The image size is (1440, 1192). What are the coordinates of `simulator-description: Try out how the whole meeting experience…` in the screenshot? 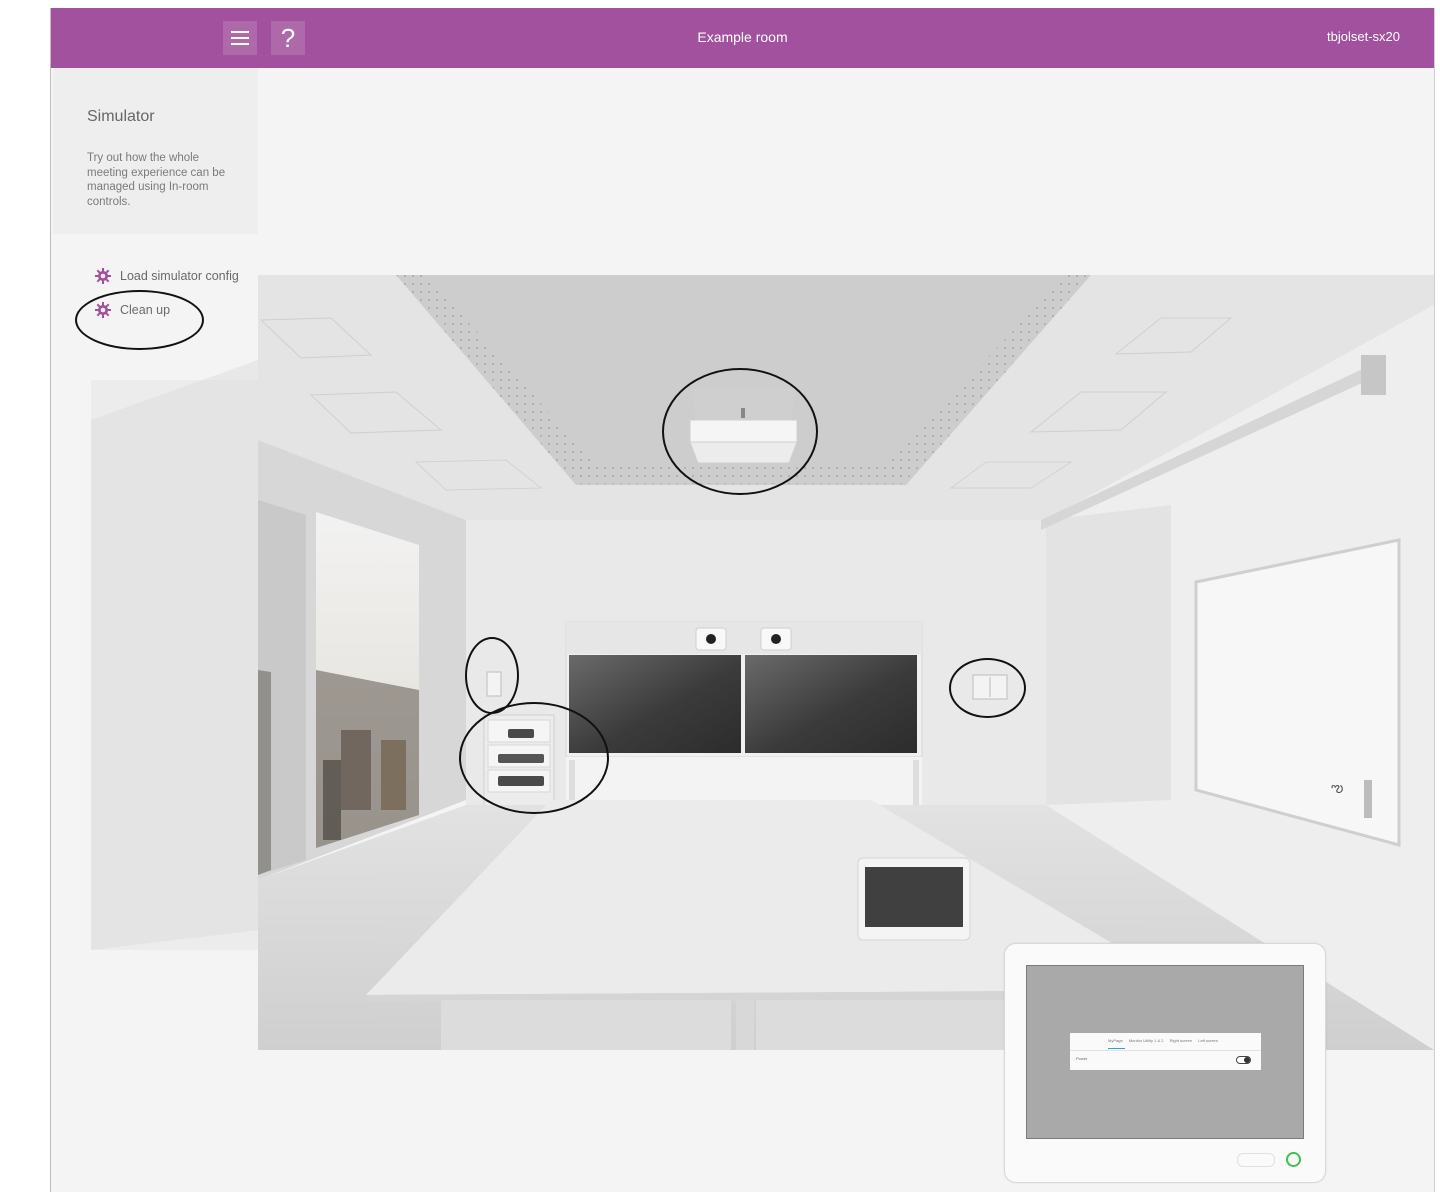 It's located at (156, 180).